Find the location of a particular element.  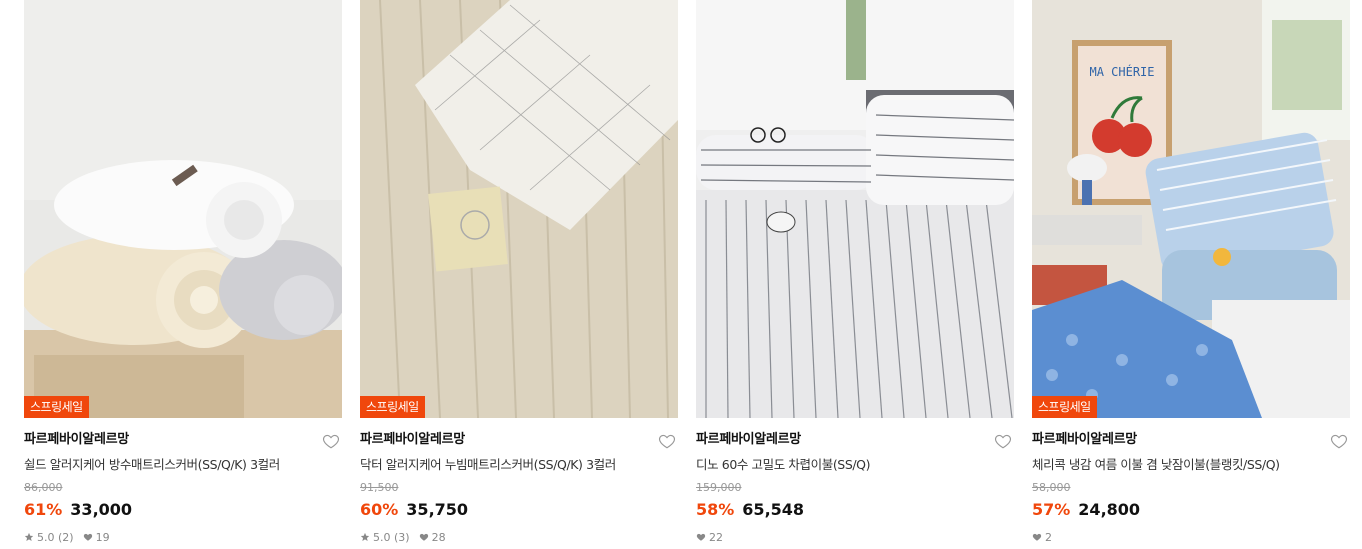

discount-rate: 58% is located at coordinates (715, 509).